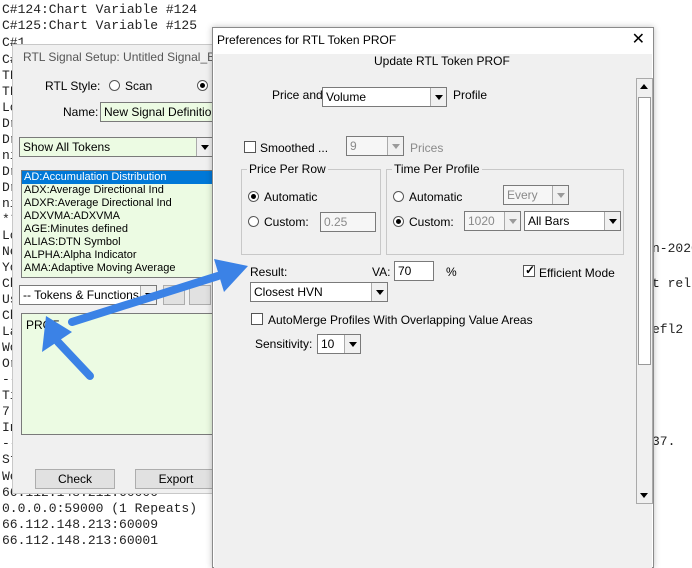  I want to click on formula-text: PROF, so click(43, 325).